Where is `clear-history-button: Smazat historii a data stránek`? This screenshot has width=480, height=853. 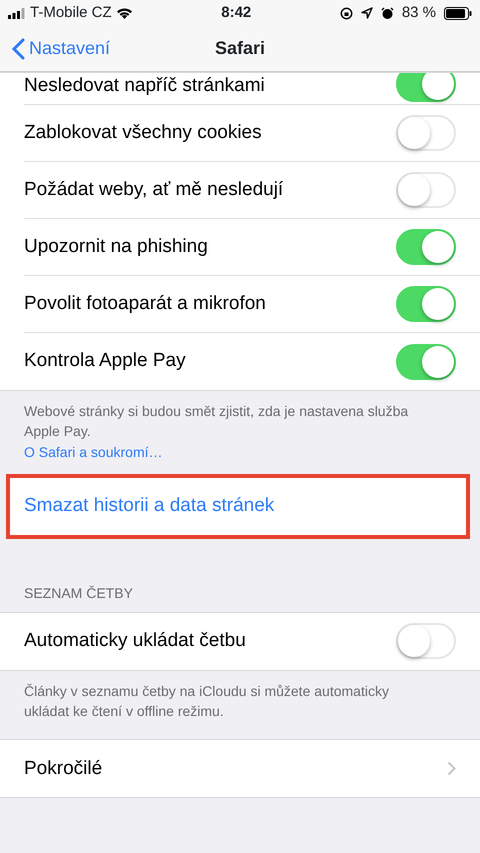
clear-history-button: Smazat historii a data stránek is located at coordinates (238, 506).